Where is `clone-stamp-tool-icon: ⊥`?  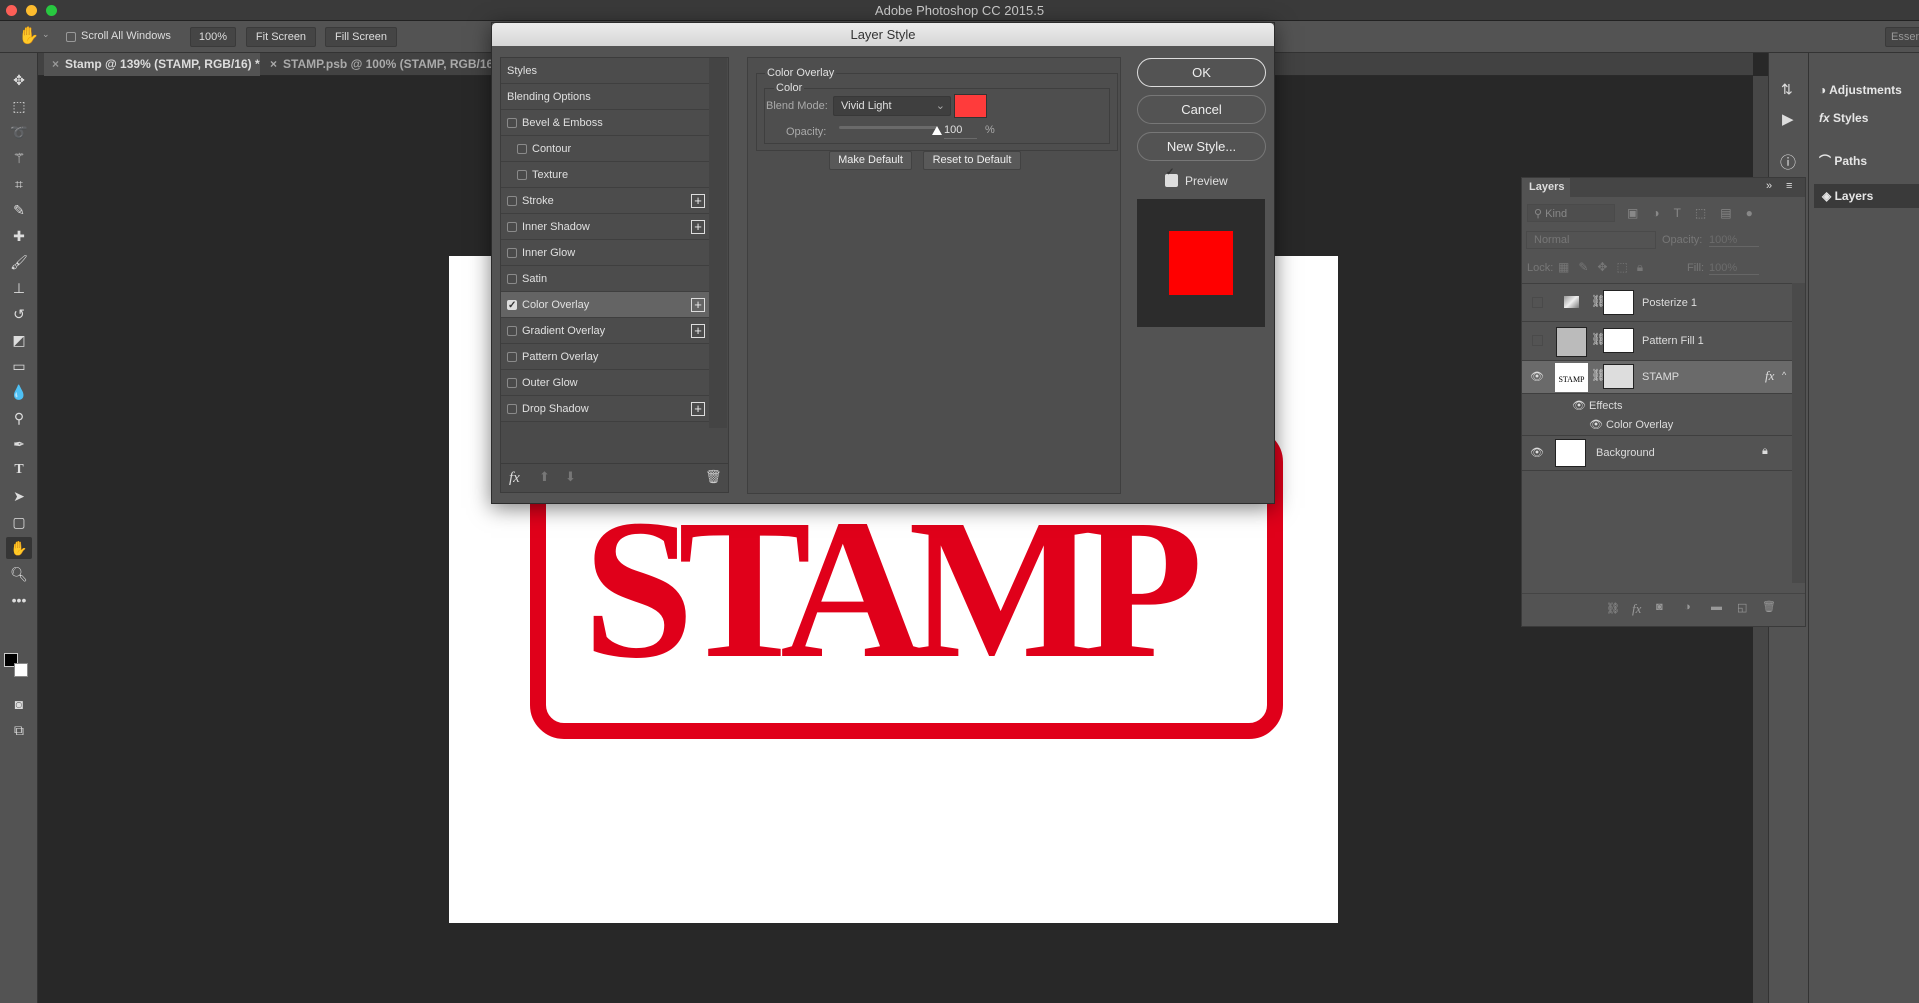 clone-stamp-tool-icon: ⊥ is located at coordinates (19, 288).